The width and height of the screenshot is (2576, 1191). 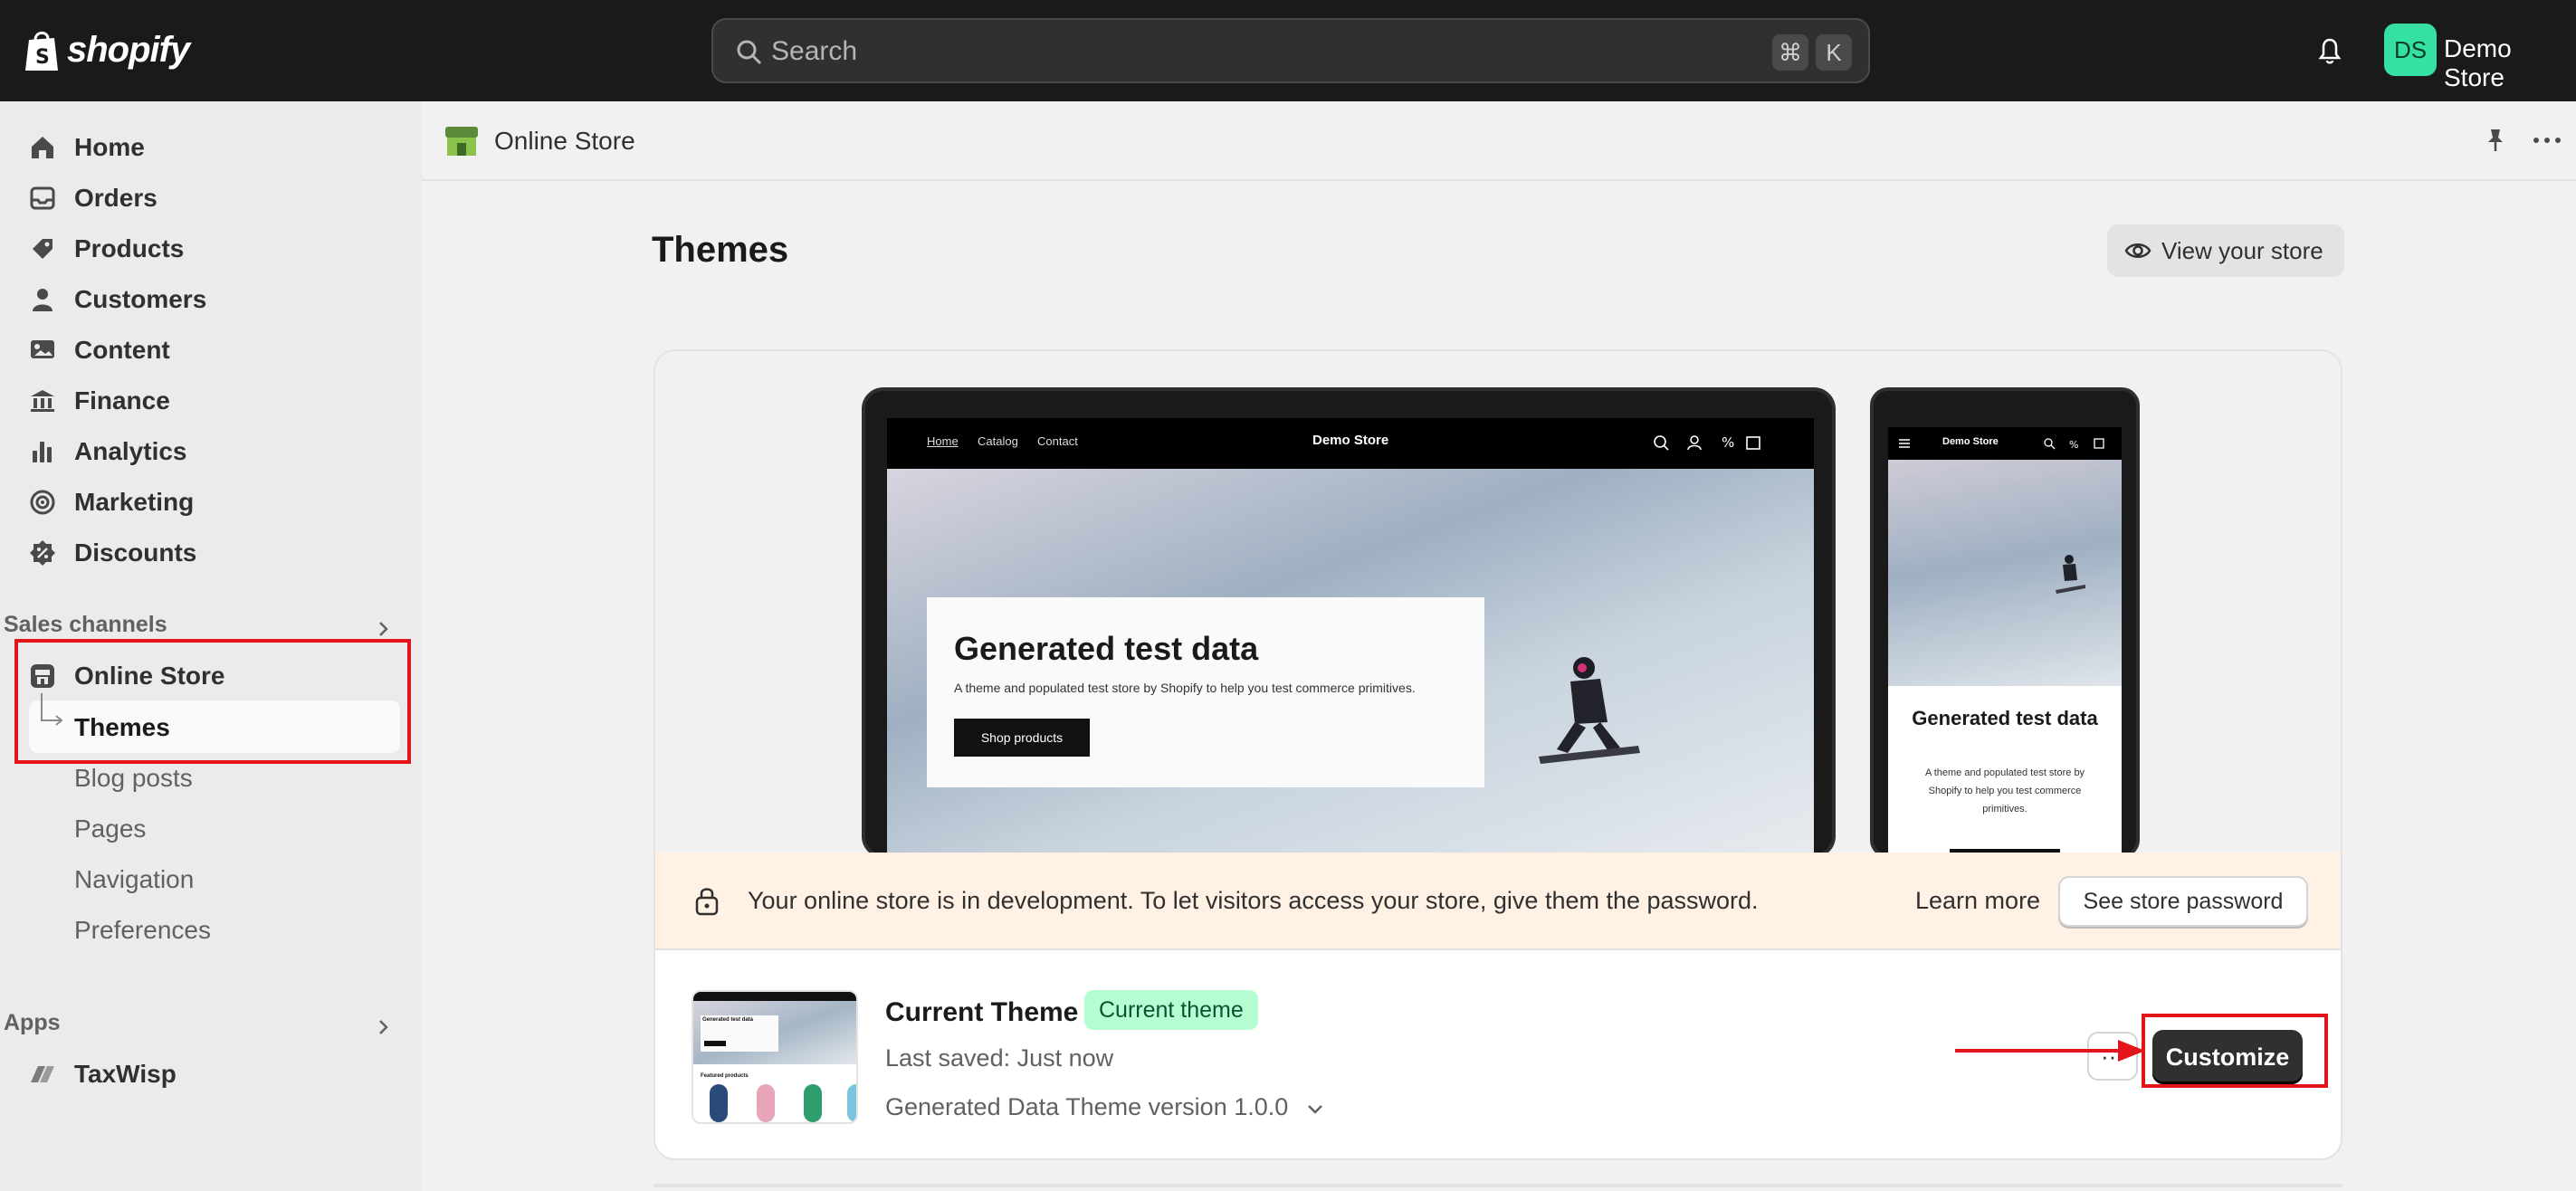 What do you see at coordinates (943, 441) in the screenshot?
I see `preview-nav-link: Home` at bounding box center [943, 441].